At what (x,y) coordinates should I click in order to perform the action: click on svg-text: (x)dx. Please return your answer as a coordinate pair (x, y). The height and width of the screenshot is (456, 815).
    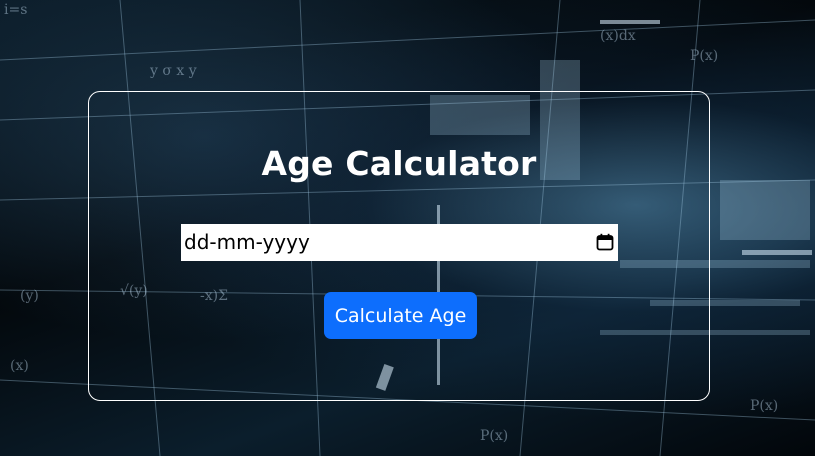
    Looking at the image, I should click on (618, 36).